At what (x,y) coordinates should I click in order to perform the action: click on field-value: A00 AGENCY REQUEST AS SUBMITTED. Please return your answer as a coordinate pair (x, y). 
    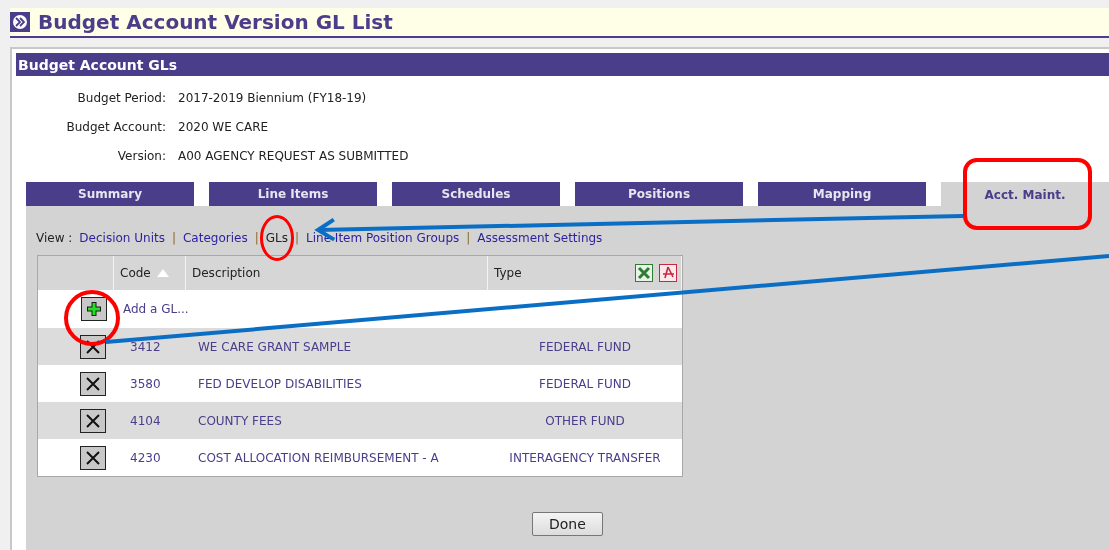
    Looking at the image, I should click on (294, 156).